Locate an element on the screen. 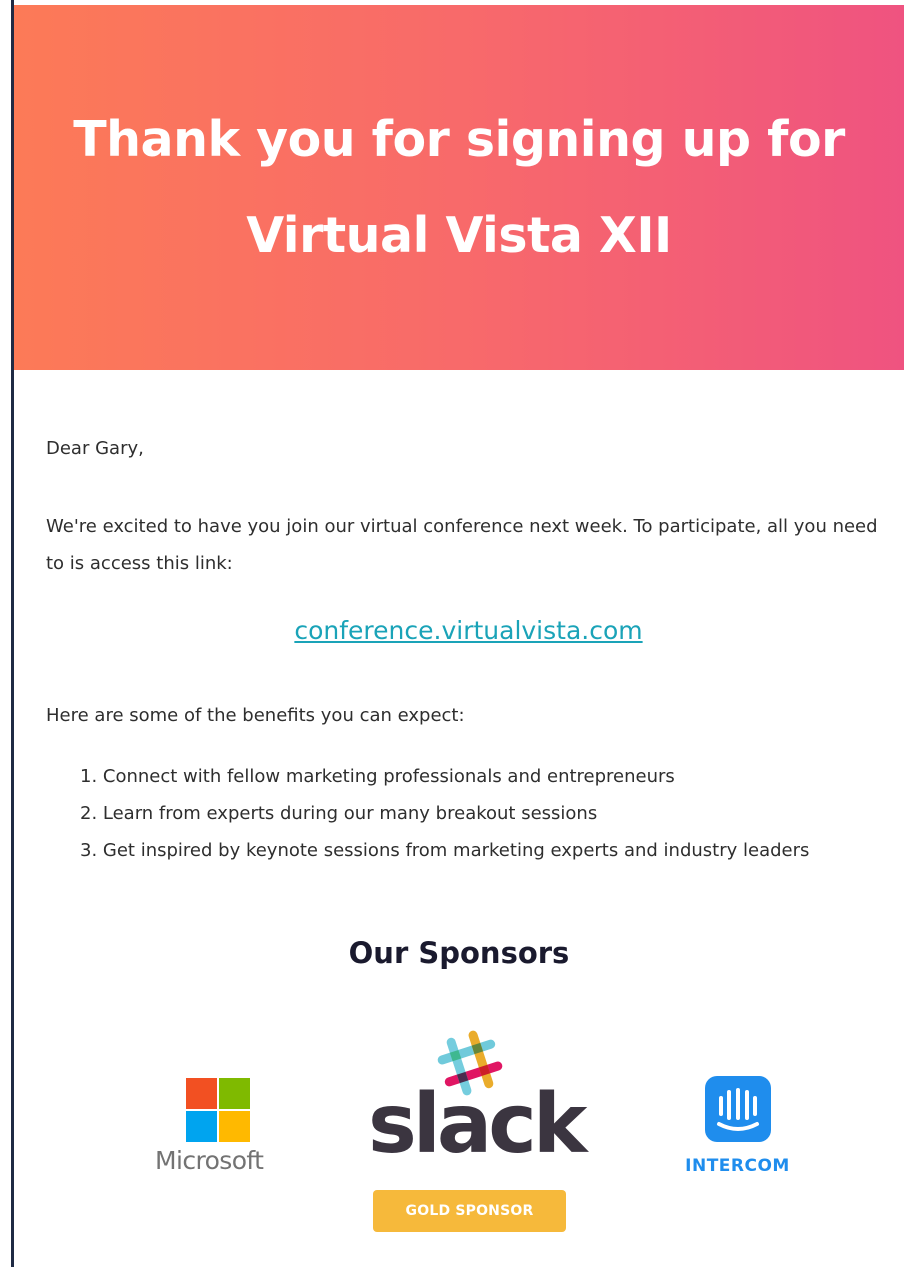  link-container: conference.virtualvista.com is located at coordinates (468, 630).